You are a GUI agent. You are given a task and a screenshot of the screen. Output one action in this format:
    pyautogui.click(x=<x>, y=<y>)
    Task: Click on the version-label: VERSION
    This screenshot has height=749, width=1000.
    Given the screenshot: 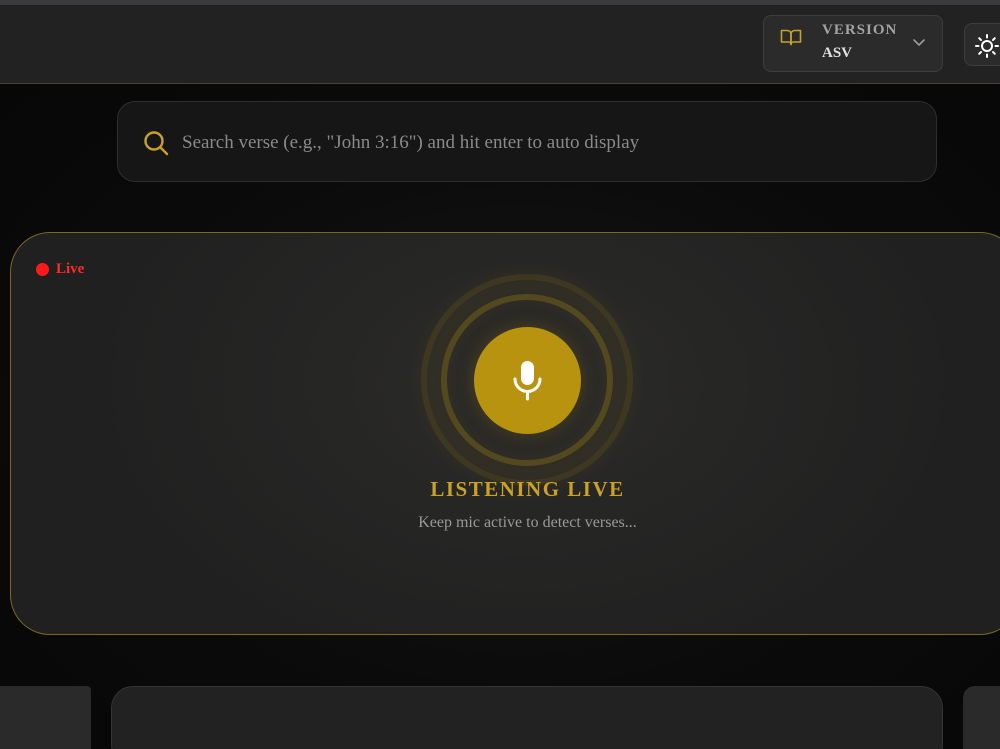 What is the action you would take?
    pyautogui.click(x=860, y=30)
    